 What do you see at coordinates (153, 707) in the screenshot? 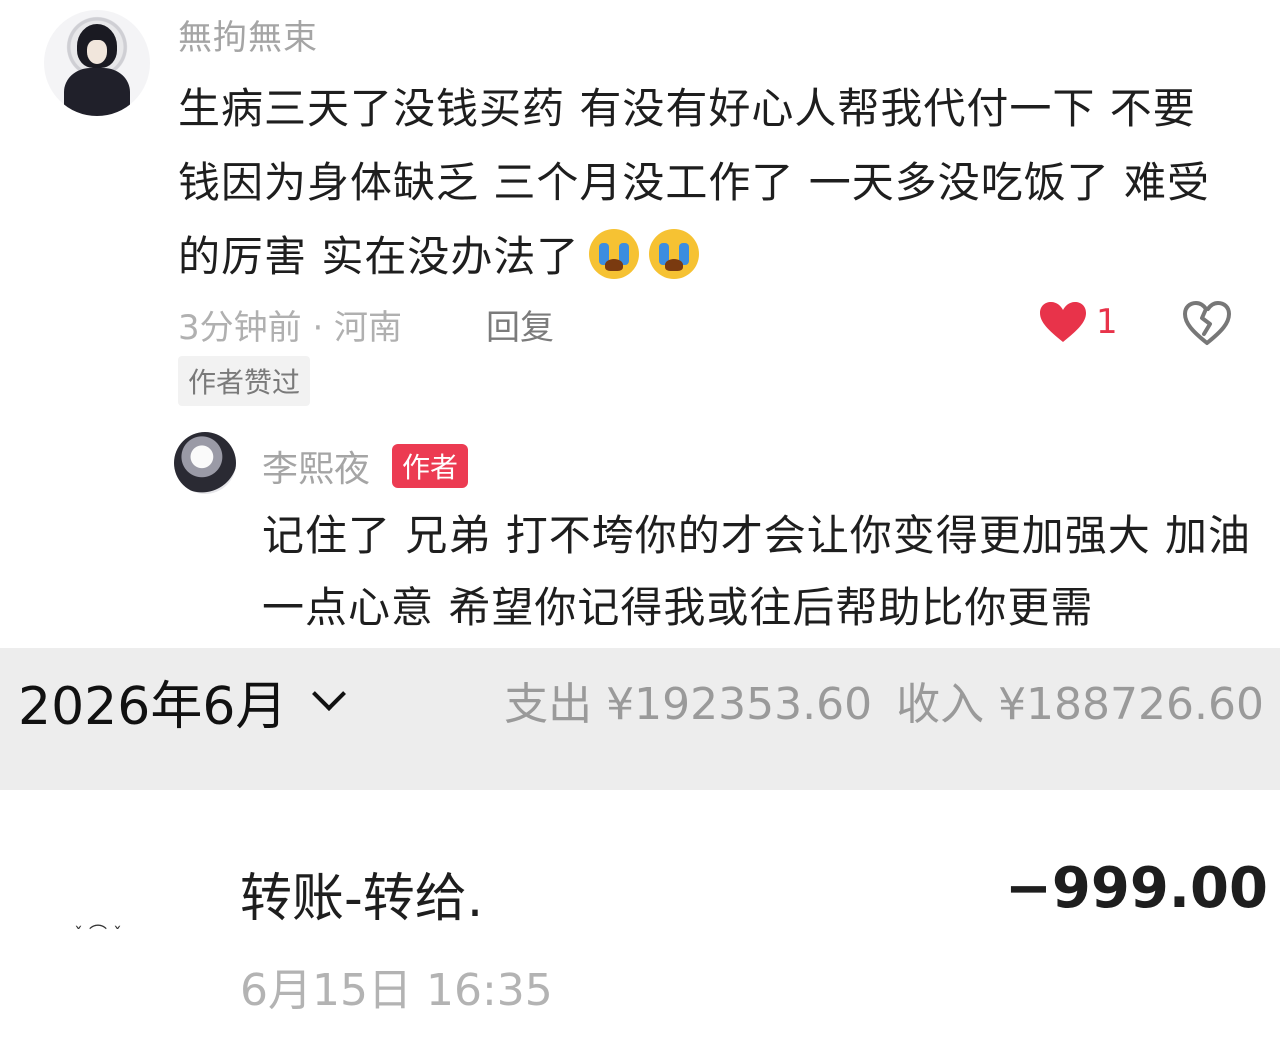
I see `month-label: 2026年6月` at bounding box center [153, 707].